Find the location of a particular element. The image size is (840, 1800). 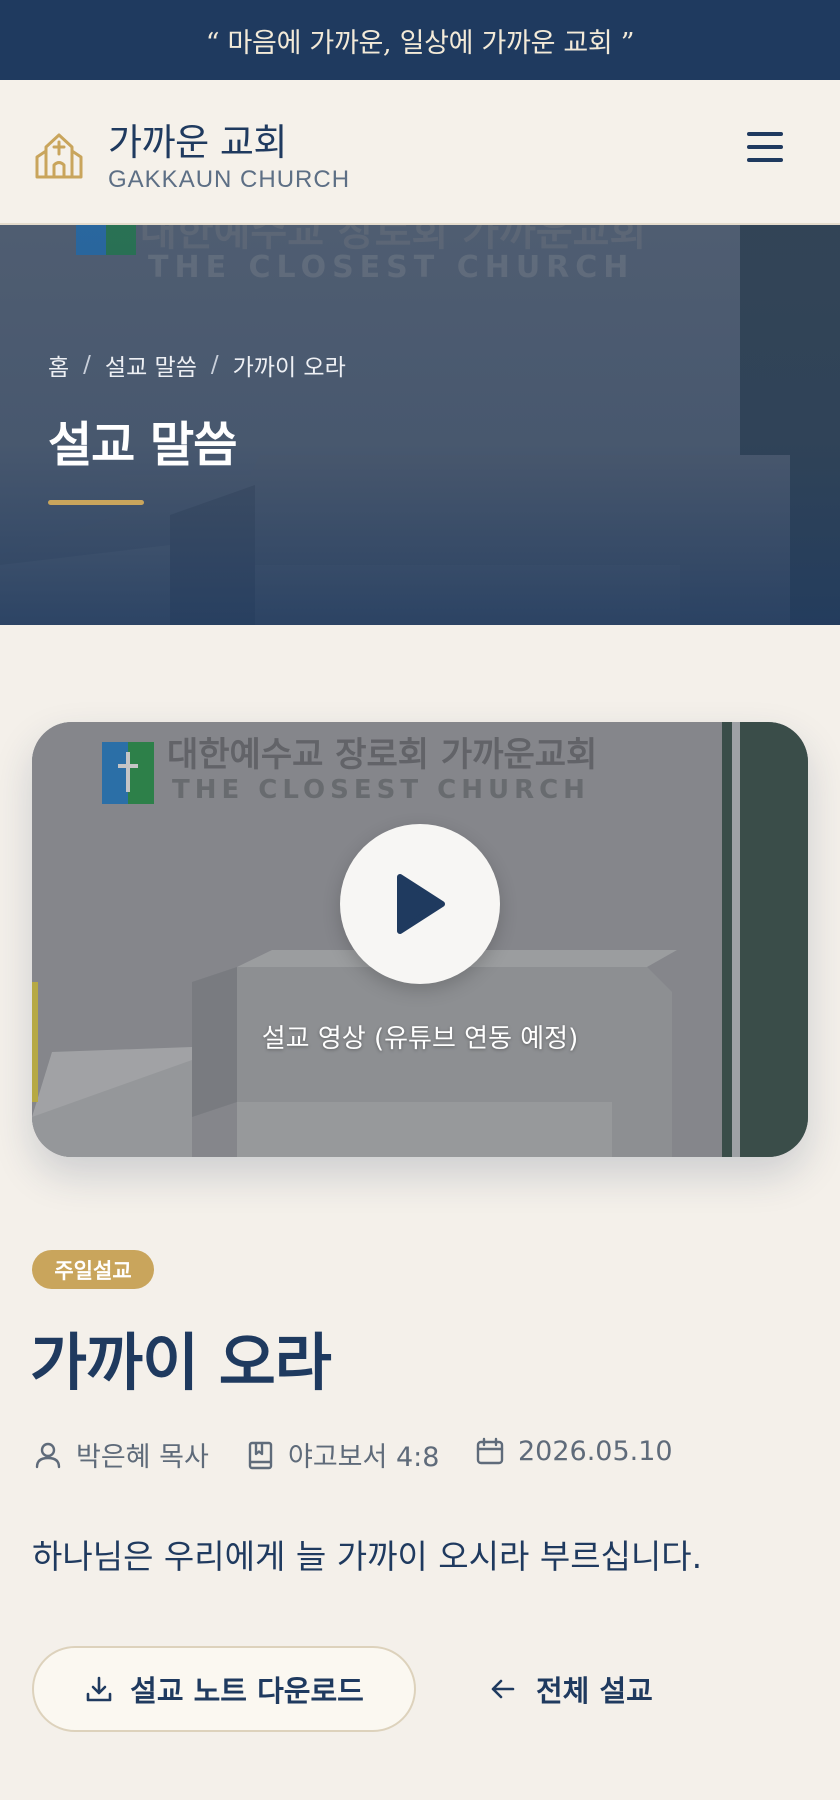

breadcrumb-current: 가까이 오라 is located at coordinates (289, 368).